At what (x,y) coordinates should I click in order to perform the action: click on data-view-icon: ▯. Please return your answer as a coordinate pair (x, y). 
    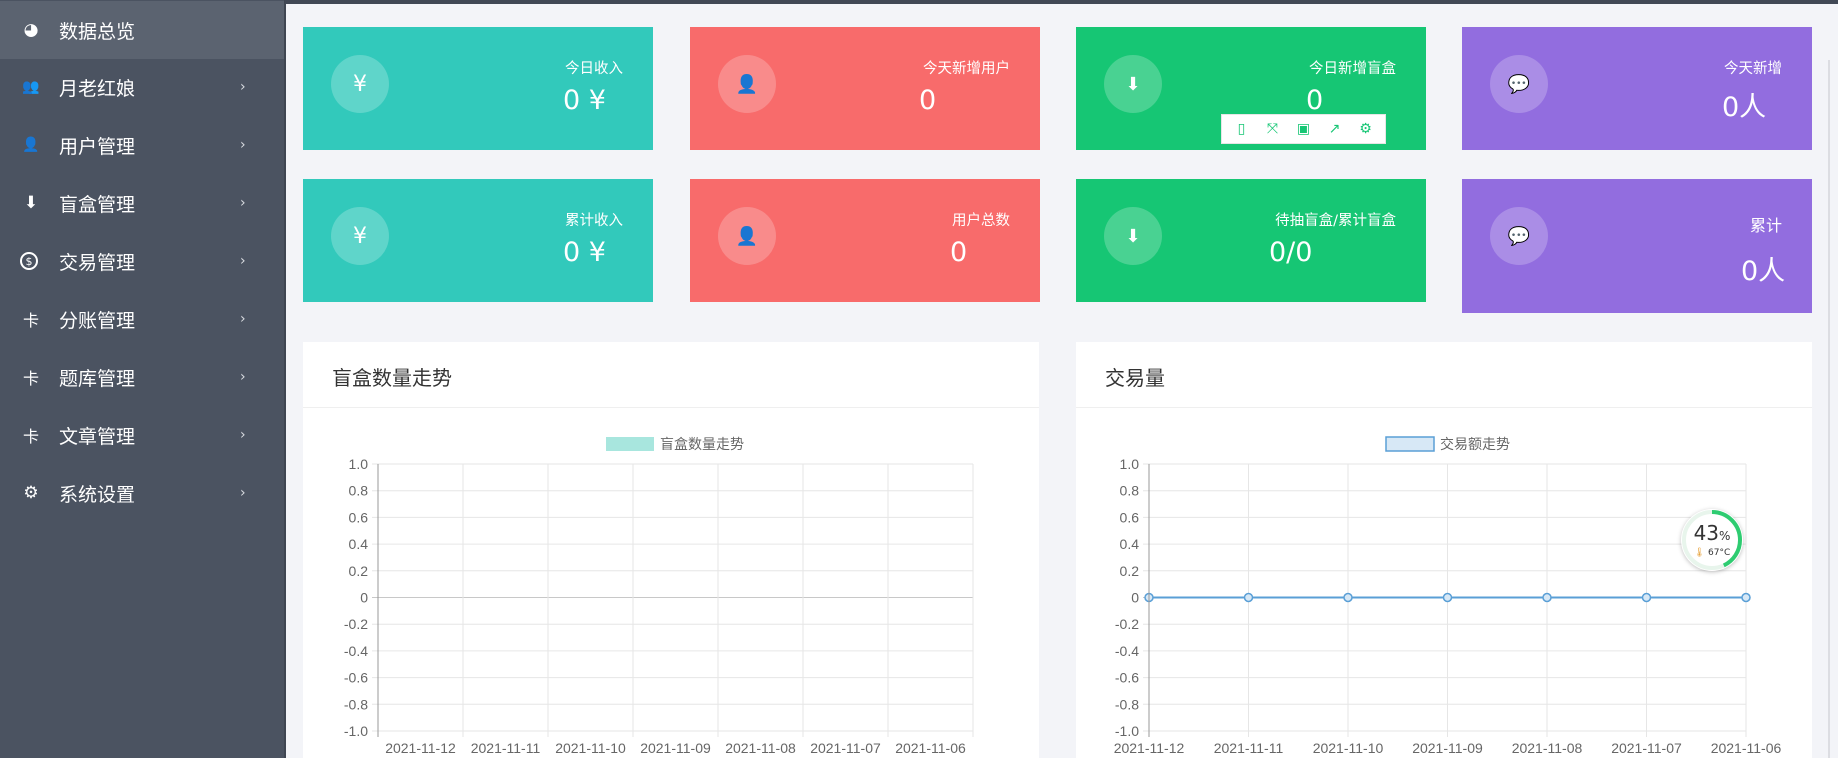
    Looking at the image, I should click on (1242, 129).